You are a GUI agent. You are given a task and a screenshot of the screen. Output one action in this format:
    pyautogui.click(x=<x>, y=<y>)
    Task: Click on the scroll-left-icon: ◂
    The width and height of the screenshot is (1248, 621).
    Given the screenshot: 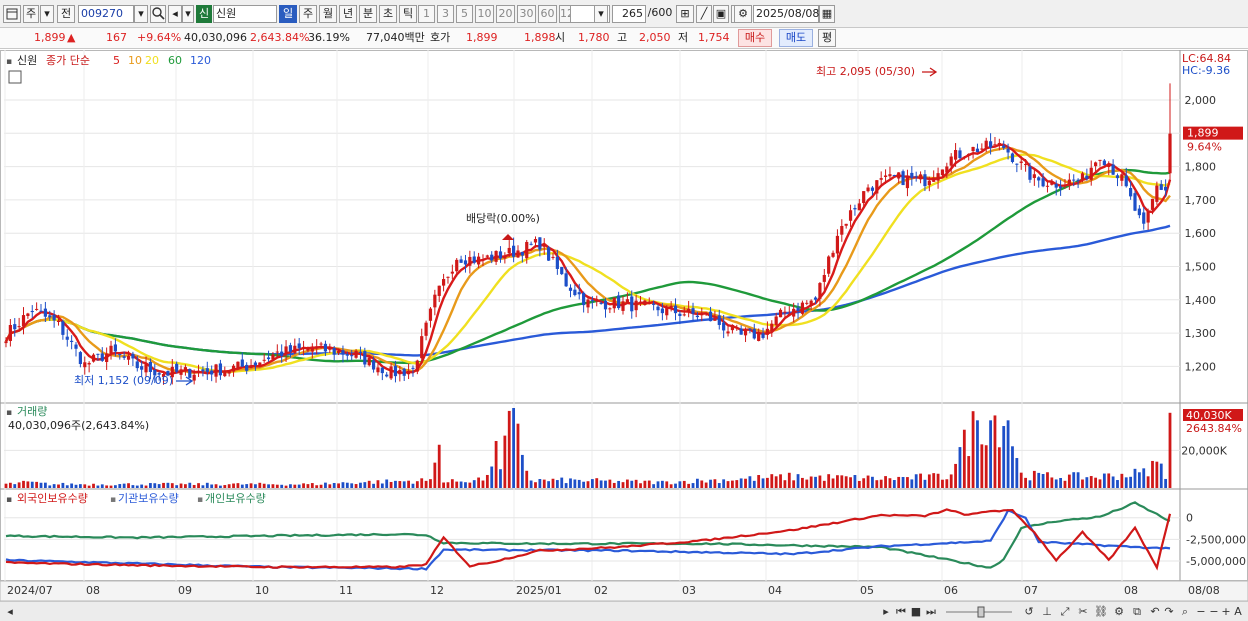 What is the action you would take?
    pyautogui.click(x=10, y=611)
    